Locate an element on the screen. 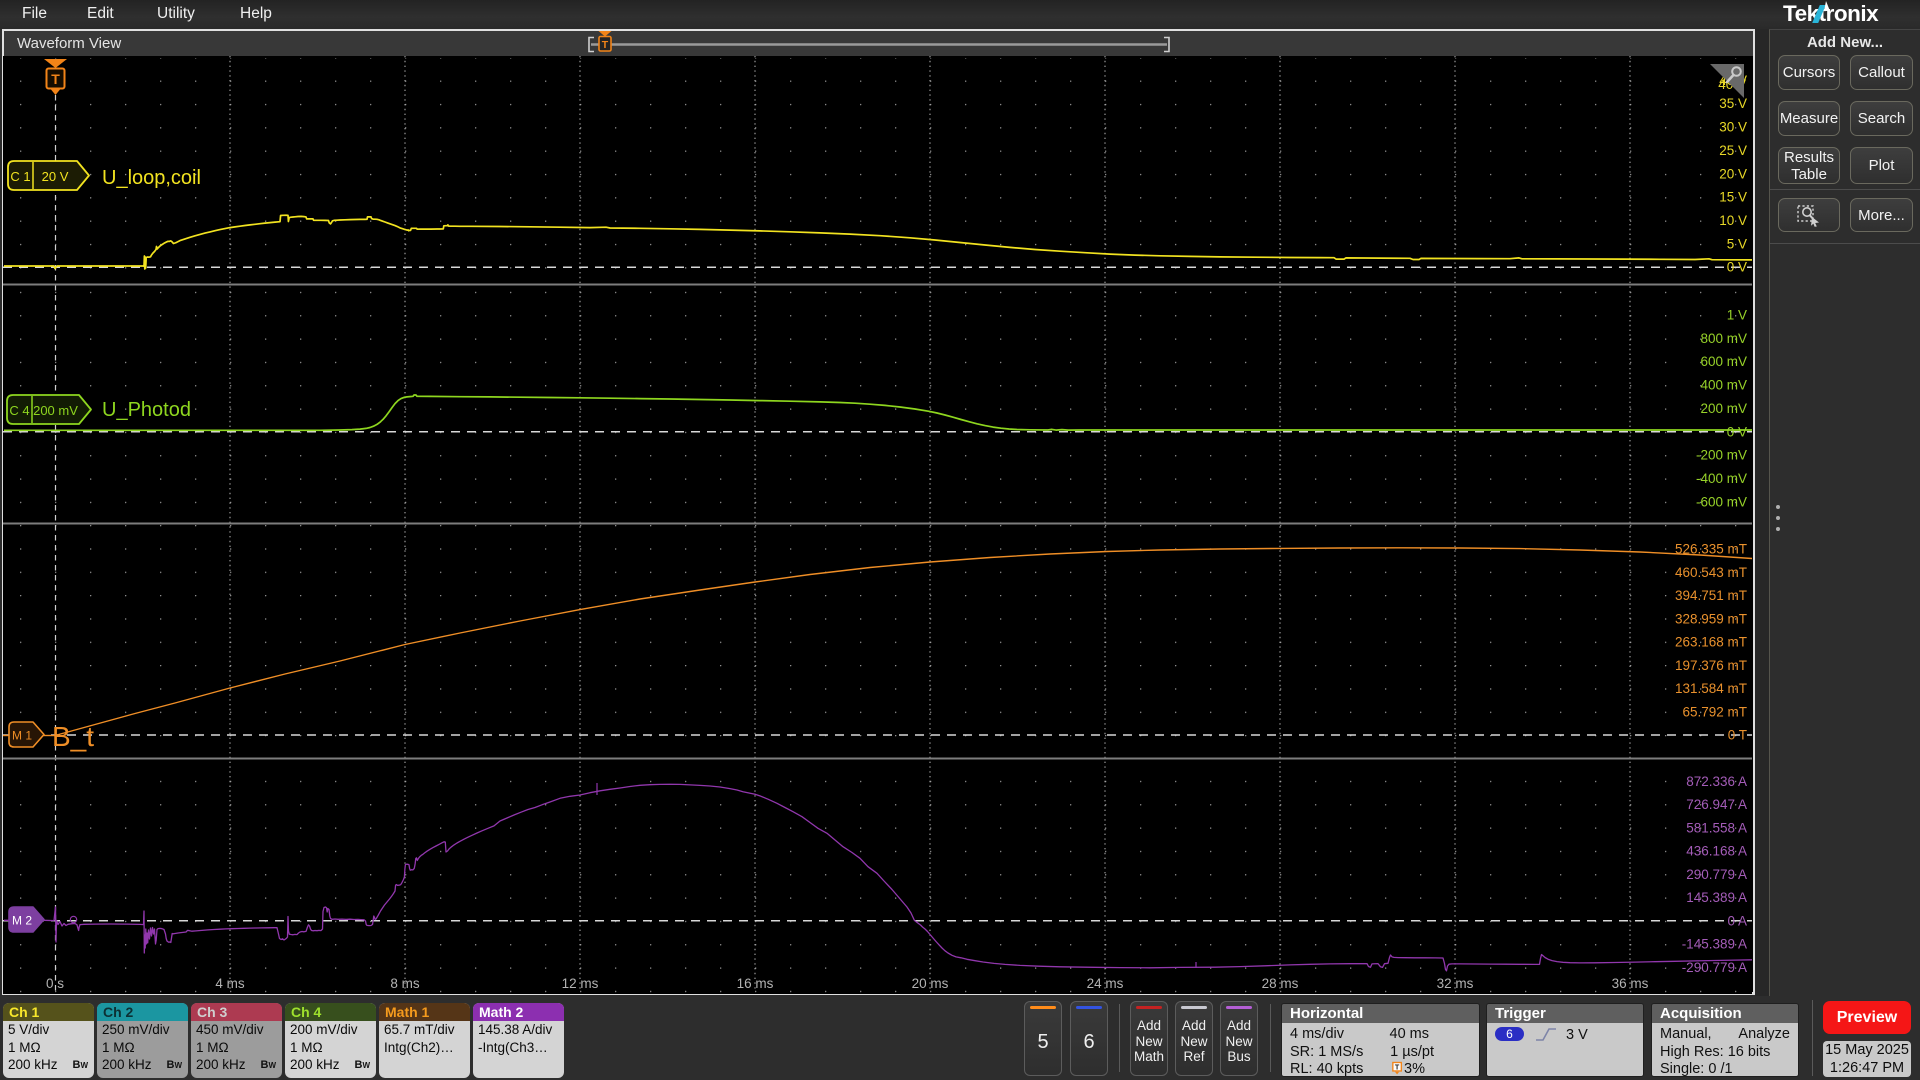 The image size is (1920, 1080). svg-text: 145.389 A is located at coordinates (1716, 897).